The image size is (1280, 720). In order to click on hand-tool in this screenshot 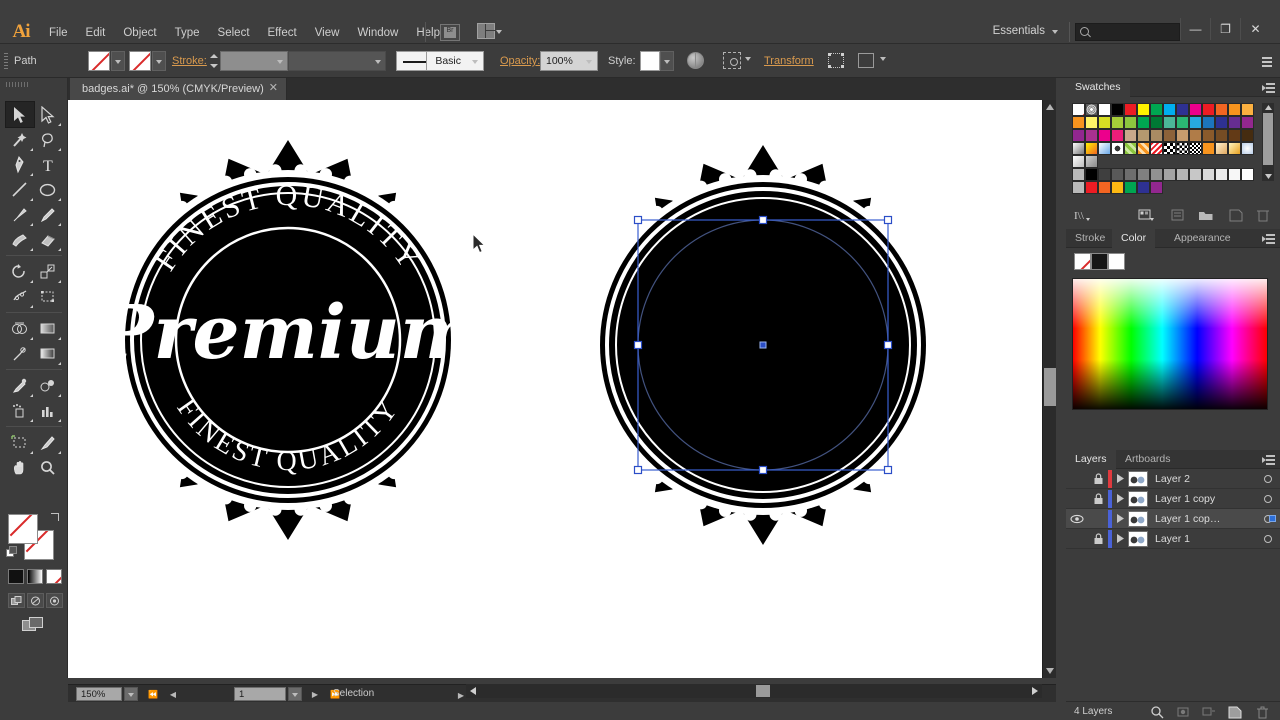, I will do `click(20, 467)`.